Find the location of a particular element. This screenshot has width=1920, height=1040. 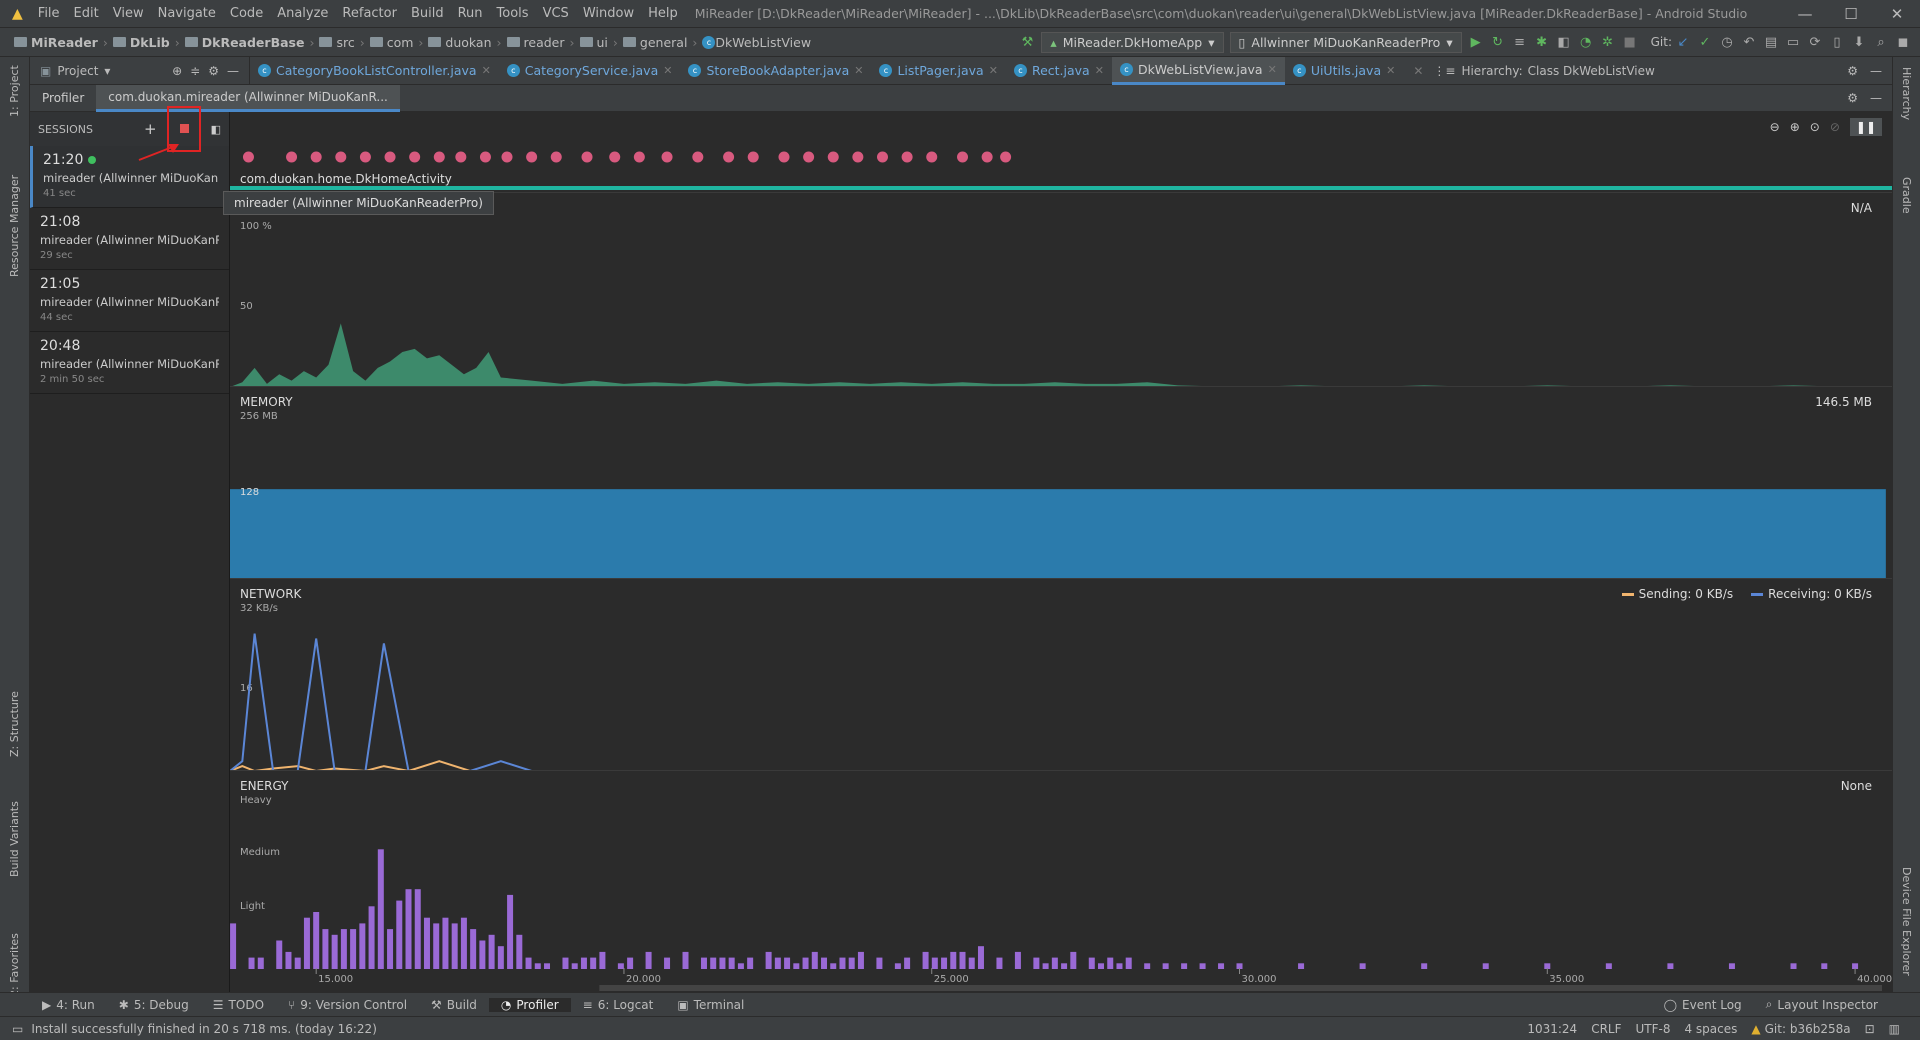

apply-changes-icon: ↻ is located at coordinates (1498, 42).